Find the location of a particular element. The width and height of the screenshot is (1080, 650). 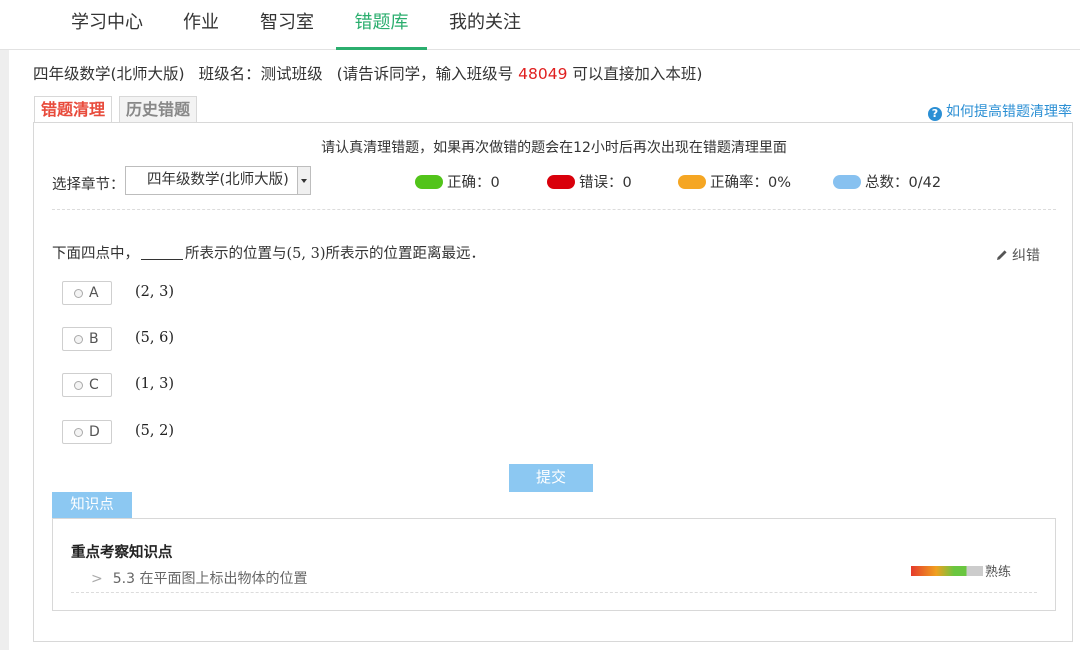

option-d: D is located at coordinates (87, 432).